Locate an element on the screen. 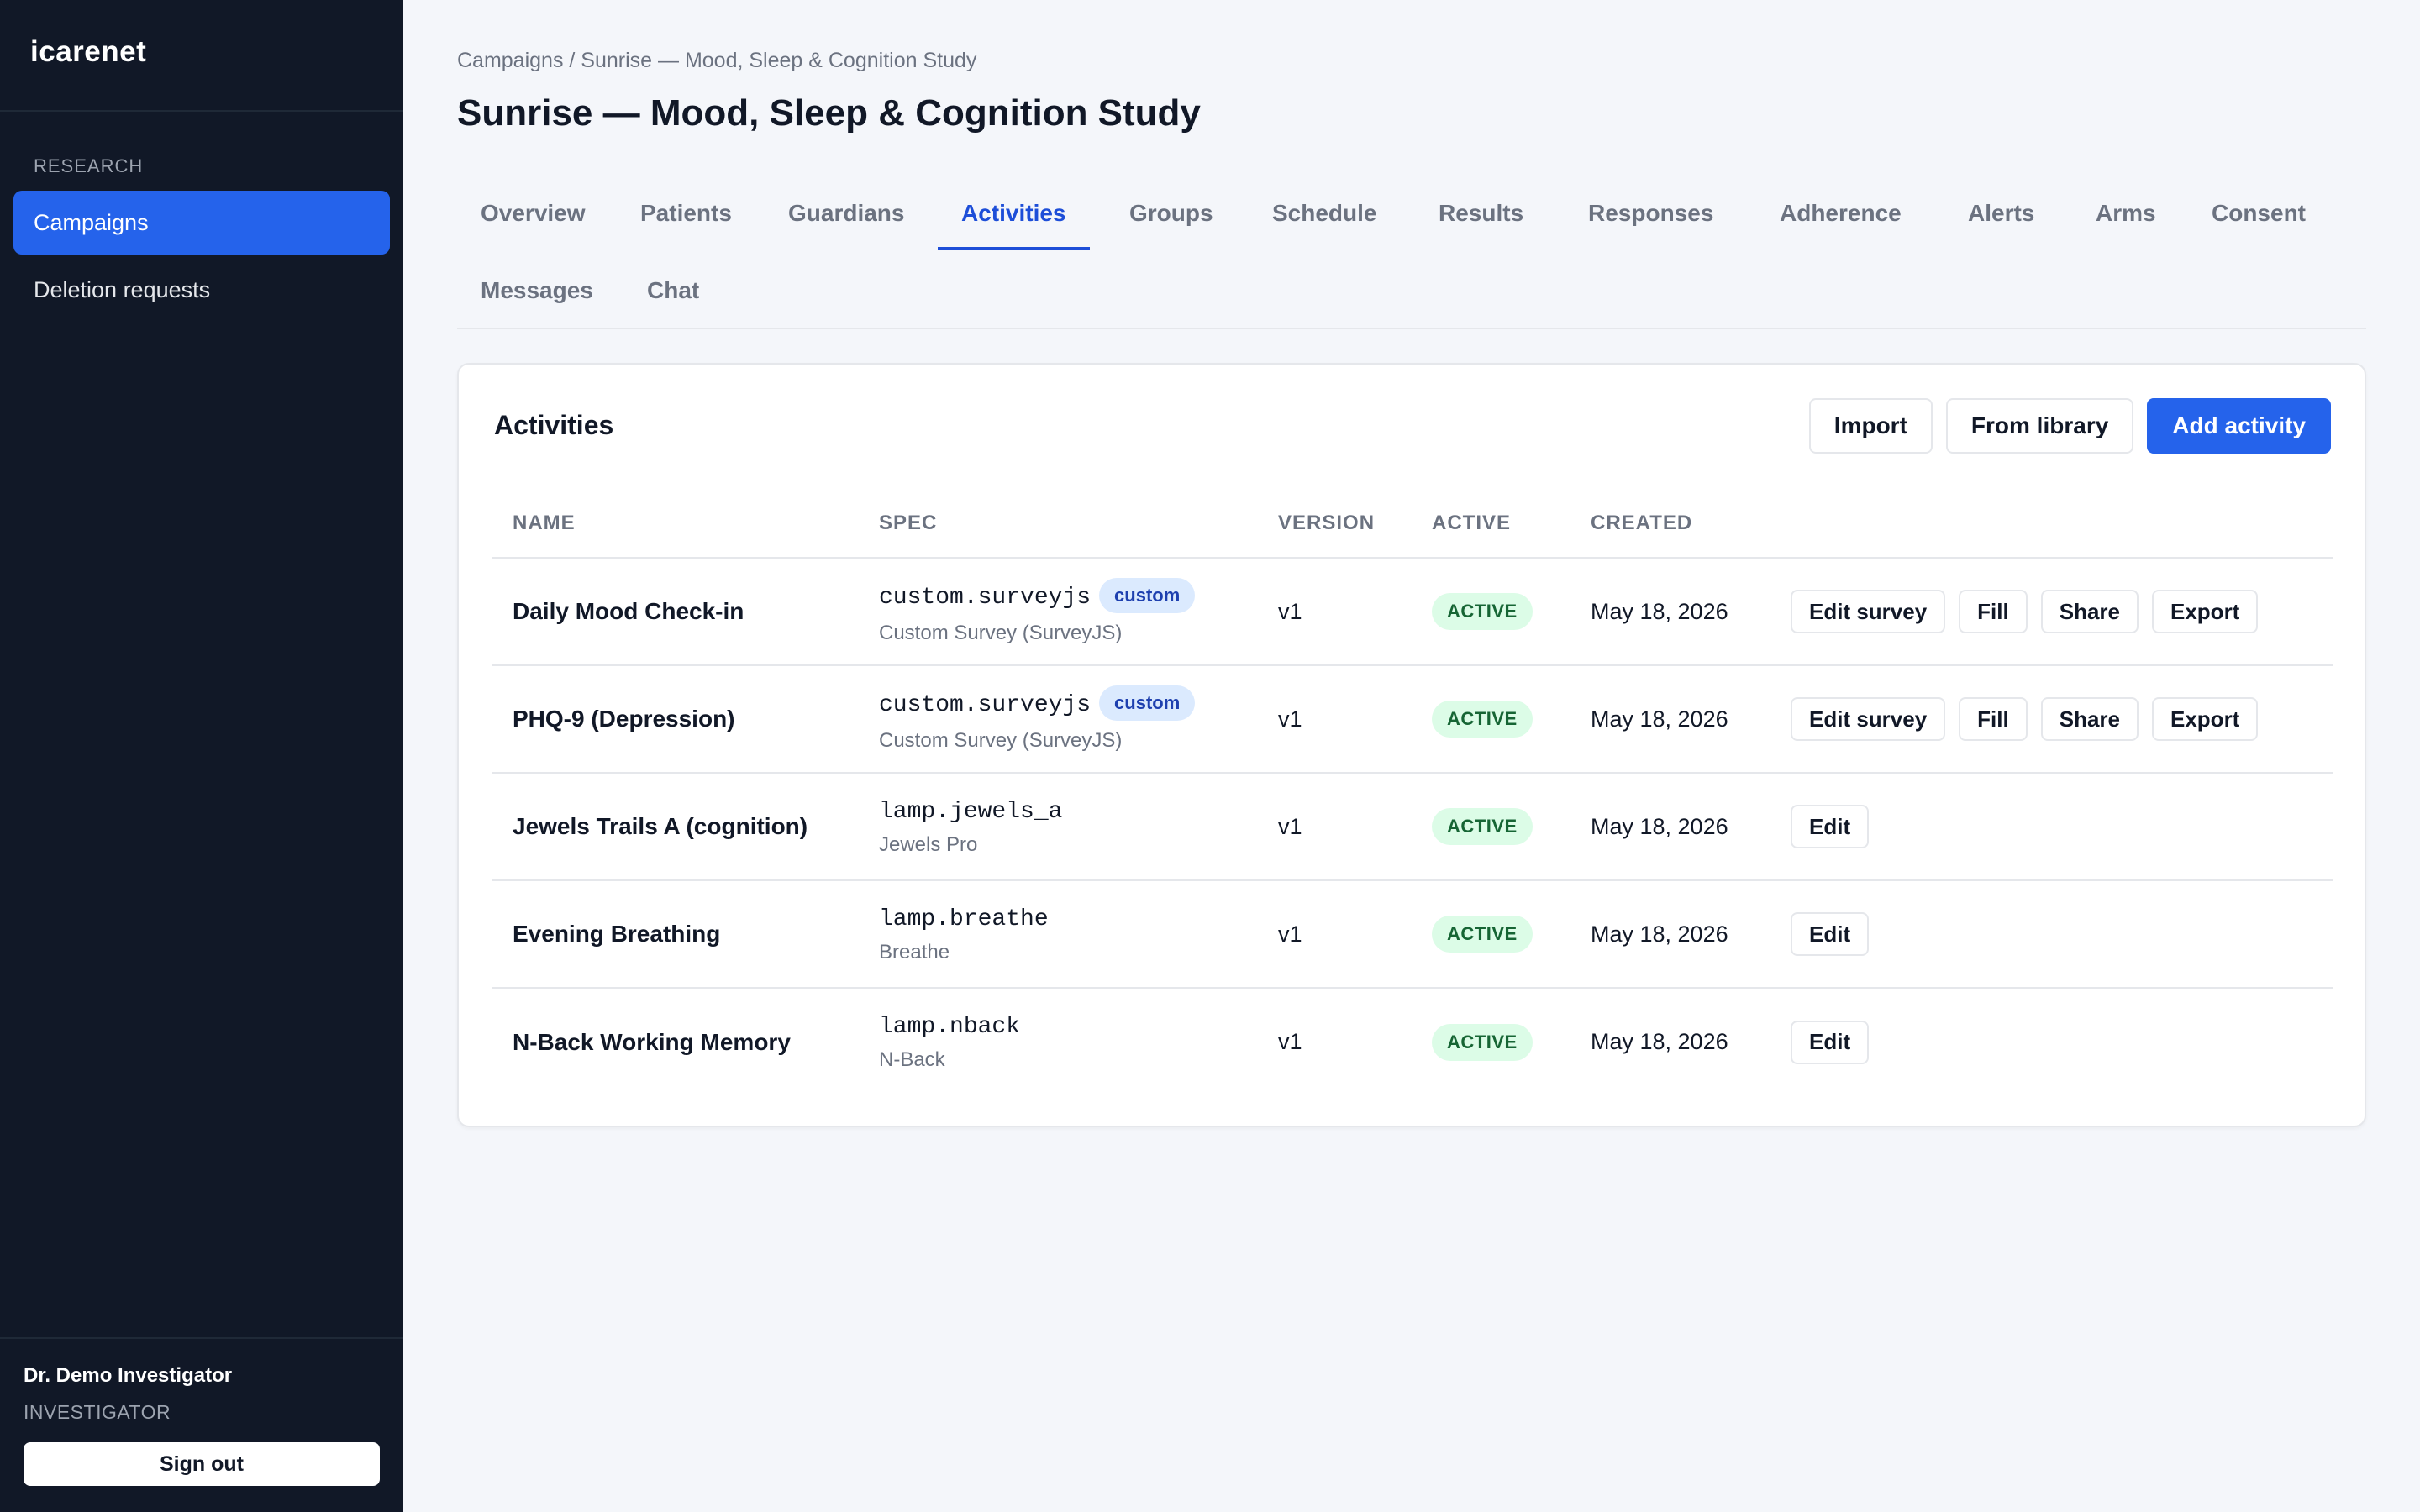 This screenshot has width=2420, height=1512. activity-spec: lamp.jewels_a Jewels Pro is located at coordinates (1058, 827).